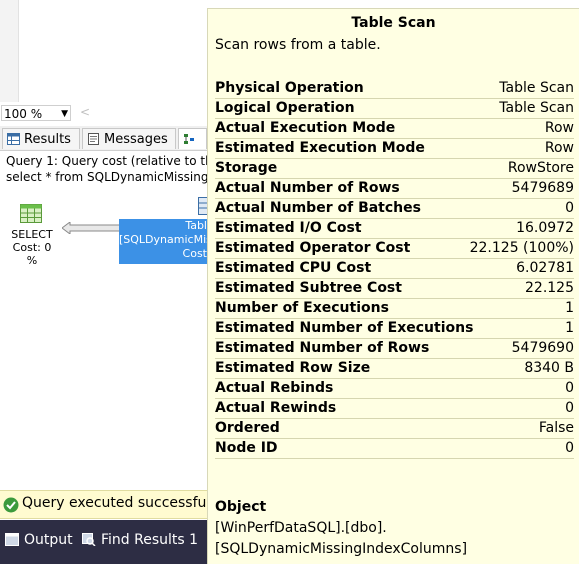 This screenshot has height=564, width=579. I want to click on tab-find-results: Find Results 1, so click(140, 540).